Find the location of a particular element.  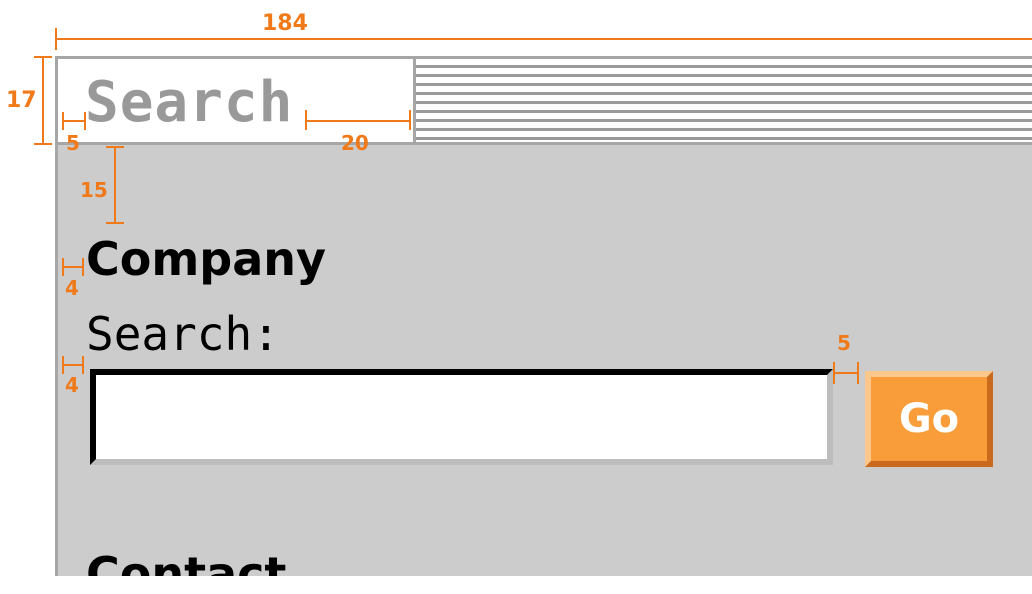

input-indent-tick-right is located at coordinates (83, 365).